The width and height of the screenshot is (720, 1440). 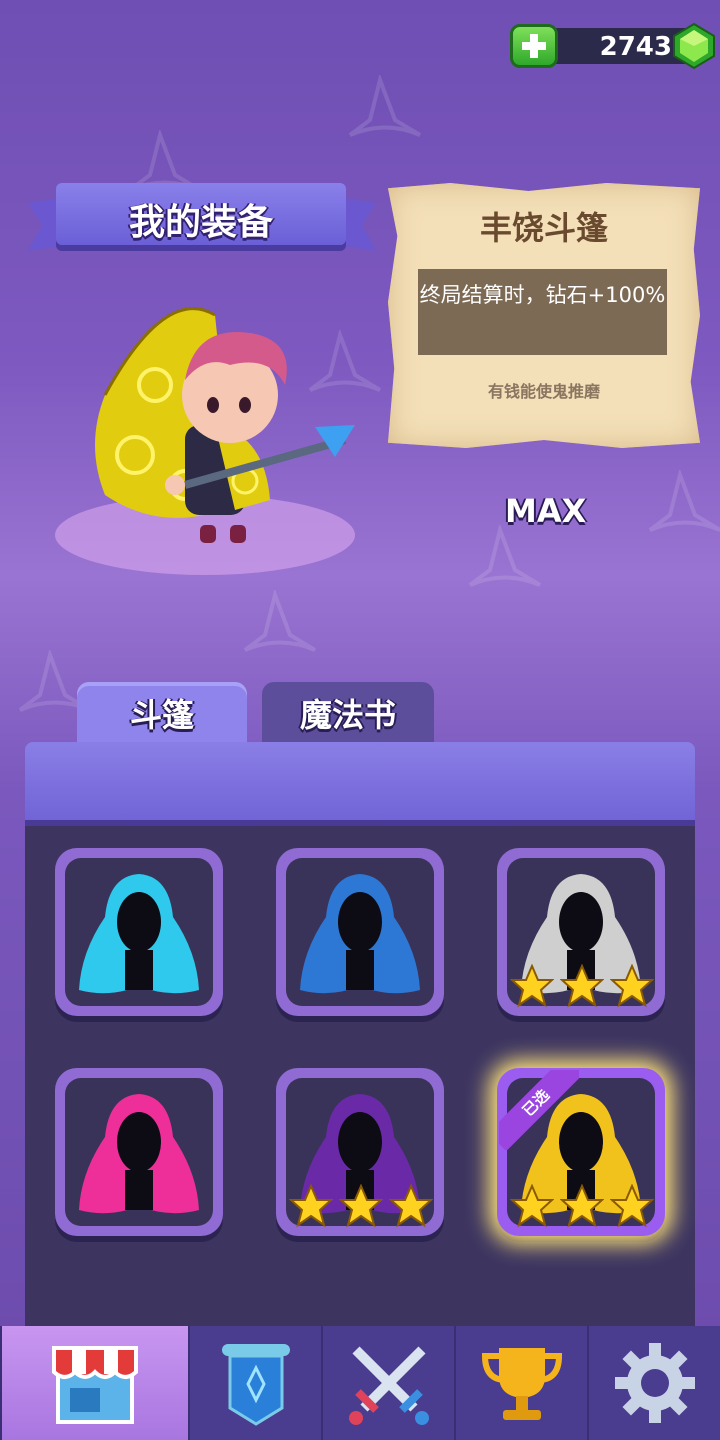 I want to click on nav-shop, so click(x=94, y=1383).